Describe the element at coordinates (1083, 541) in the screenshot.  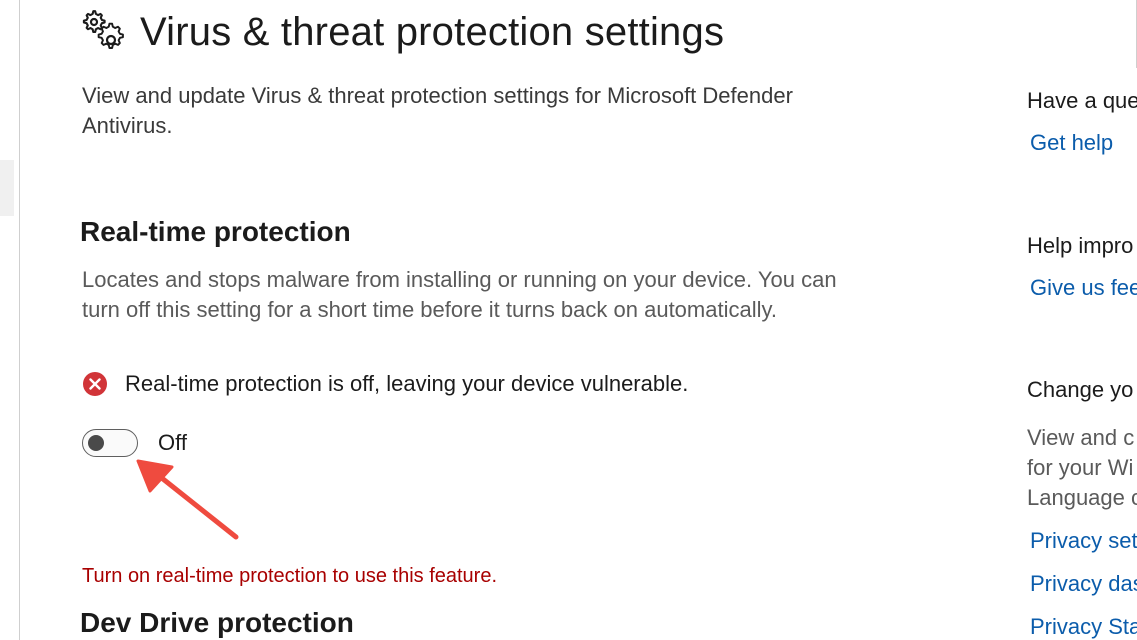
I see `privacy-settings-link: Privacy sett` at that location.